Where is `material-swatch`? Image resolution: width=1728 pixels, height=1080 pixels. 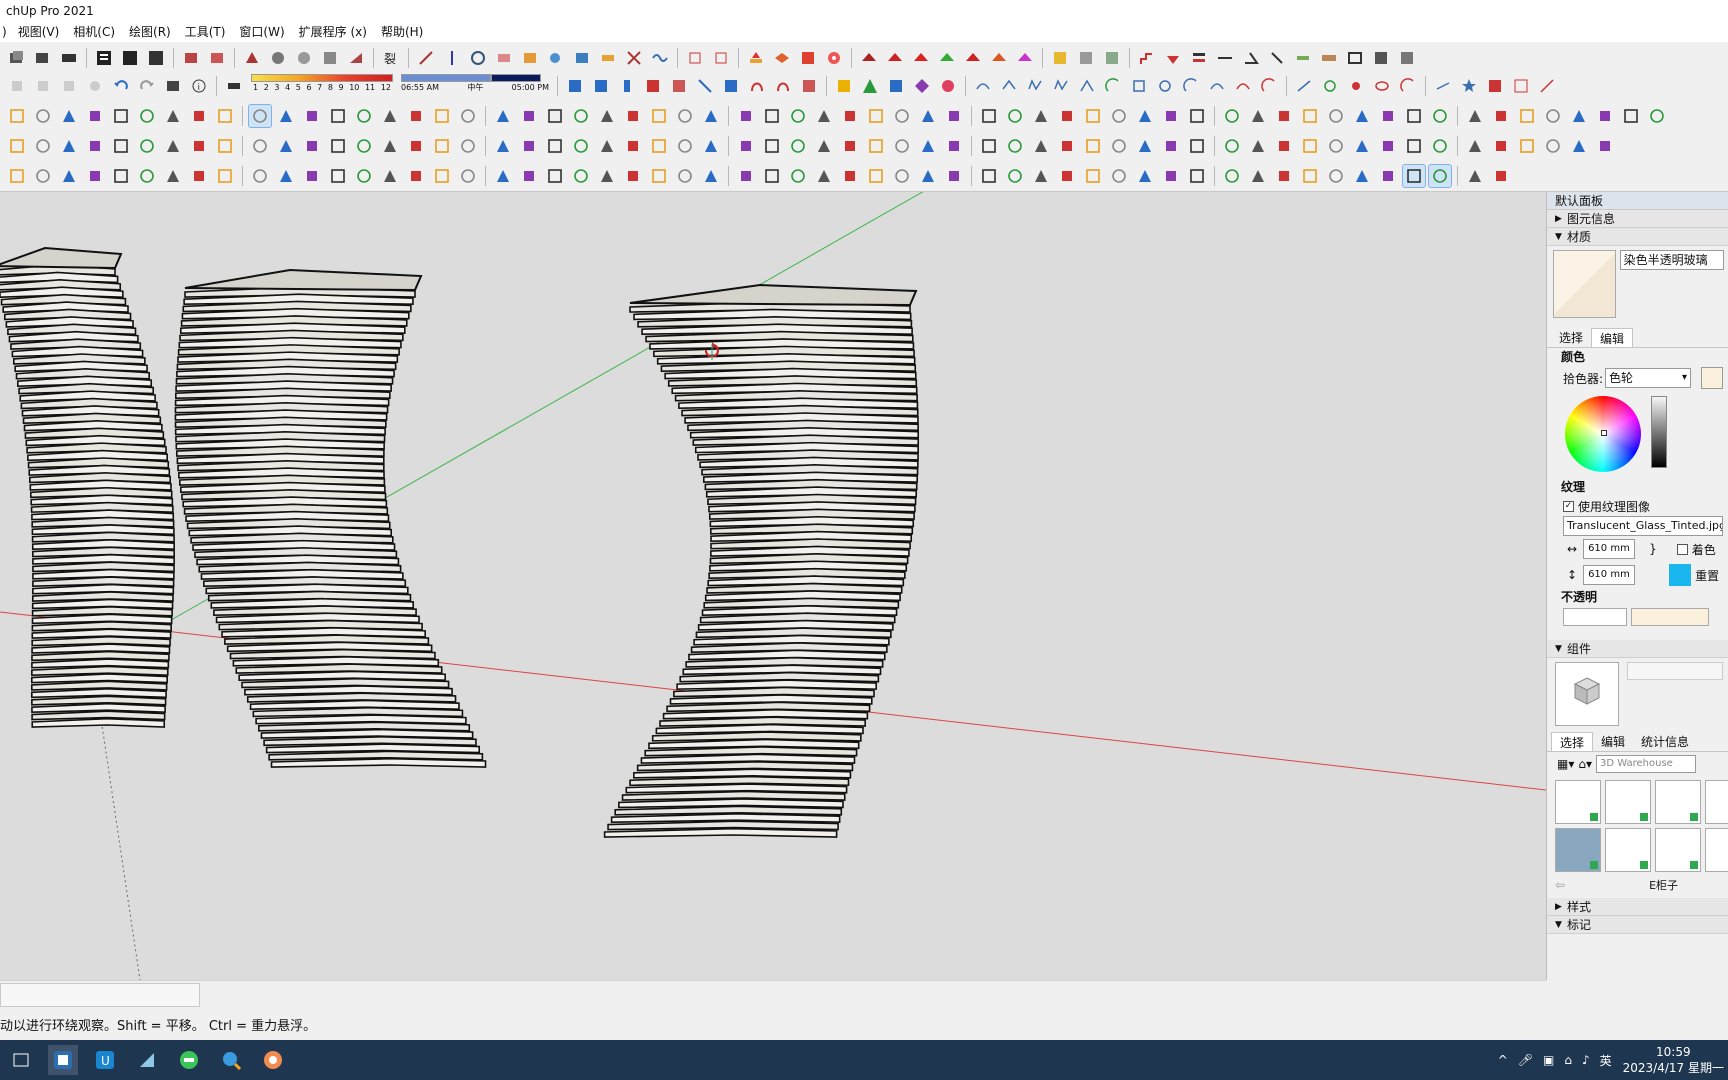 material-swatch is located at coordinates (1584, 284).